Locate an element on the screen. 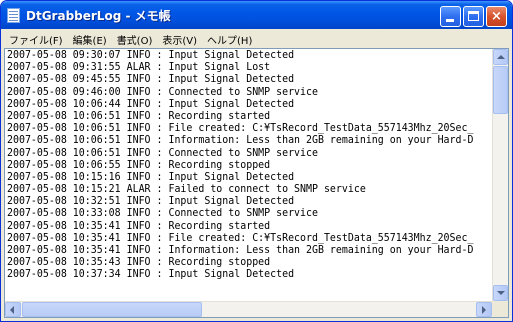 This screenshot has height=322, width=513. arrow-left-icon is located at coordinates (12, 310).